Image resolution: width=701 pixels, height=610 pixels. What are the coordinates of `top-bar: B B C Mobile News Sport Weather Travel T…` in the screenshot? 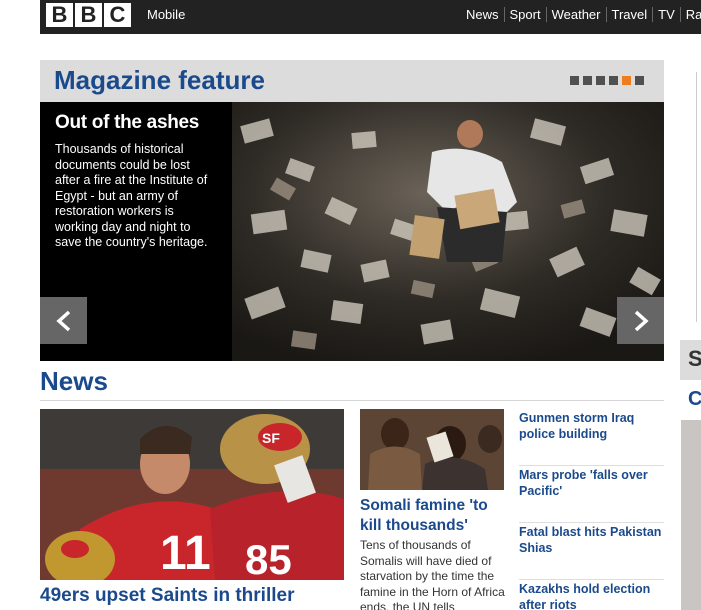 It's located at (370, 17).